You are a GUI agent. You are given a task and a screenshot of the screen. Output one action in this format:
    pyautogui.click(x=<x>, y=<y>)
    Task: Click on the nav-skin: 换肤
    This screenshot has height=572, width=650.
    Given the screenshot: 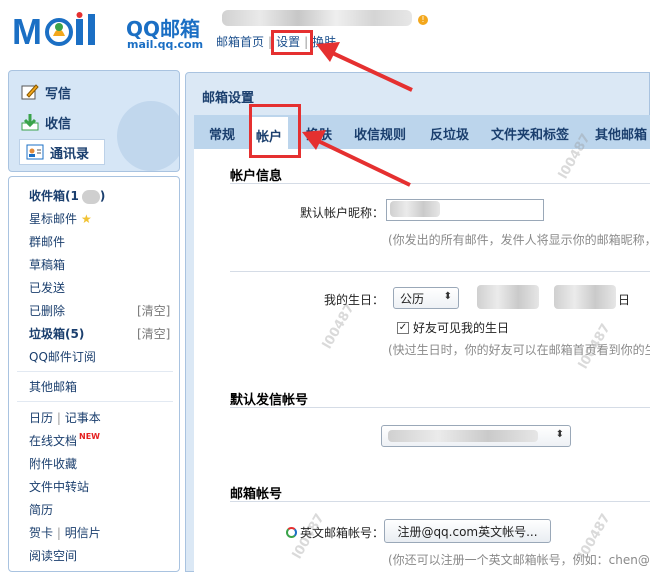 What is the action you would take?
    pyautogui.click(x=324, y=42)
    